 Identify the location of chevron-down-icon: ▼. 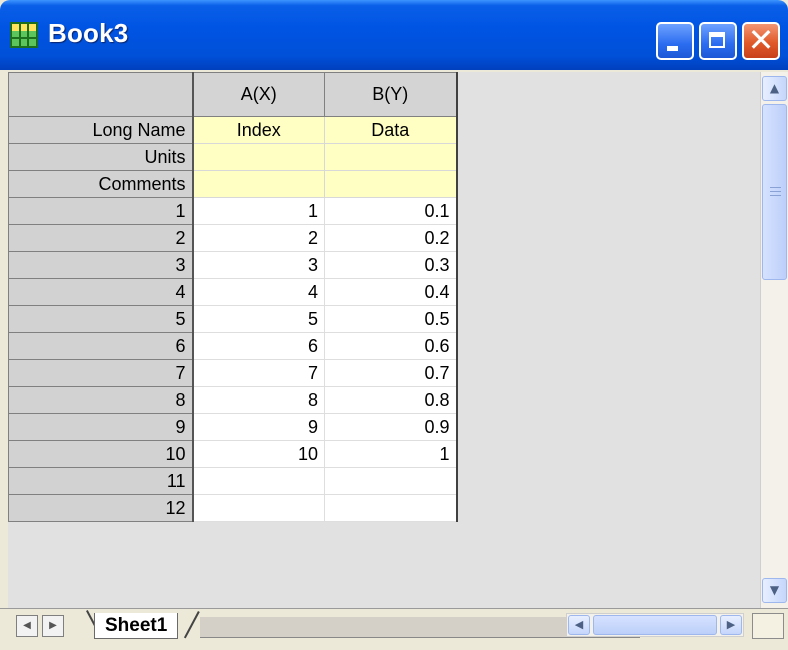
(774, 590).